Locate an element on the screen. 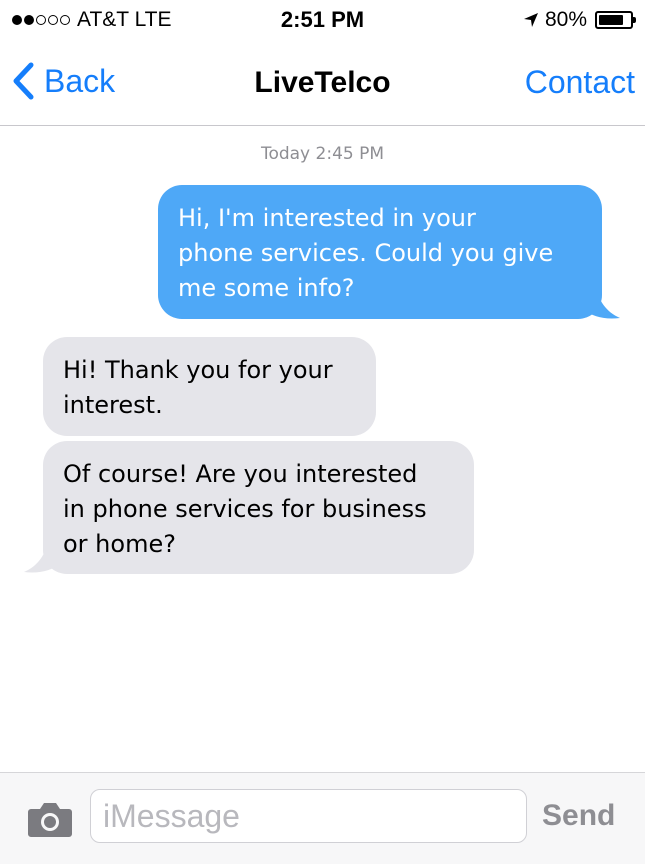 Image resolution: width=645 pixels, height=864 pixels. message-line: me some info? is located at coordinates (266, 288).